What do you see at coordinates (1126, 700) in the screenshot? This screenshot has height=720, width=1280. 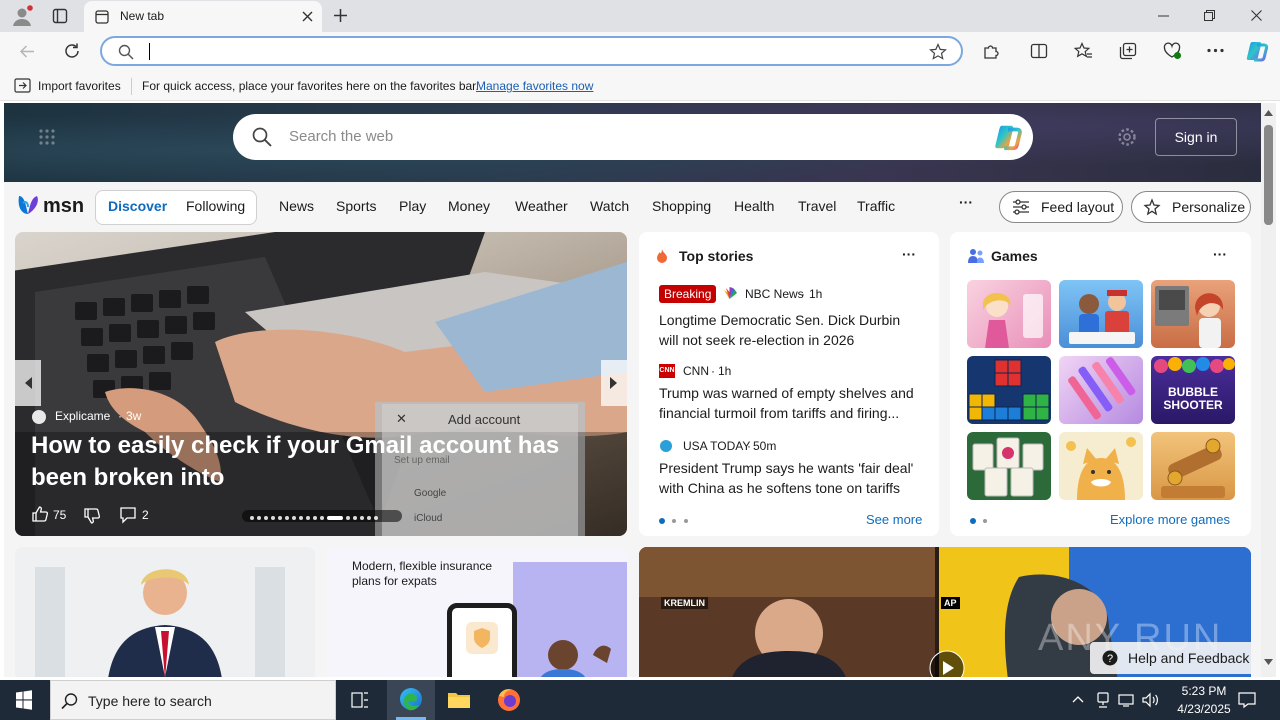 I see `ethernet-icon` at bounding box center [1126, 700].